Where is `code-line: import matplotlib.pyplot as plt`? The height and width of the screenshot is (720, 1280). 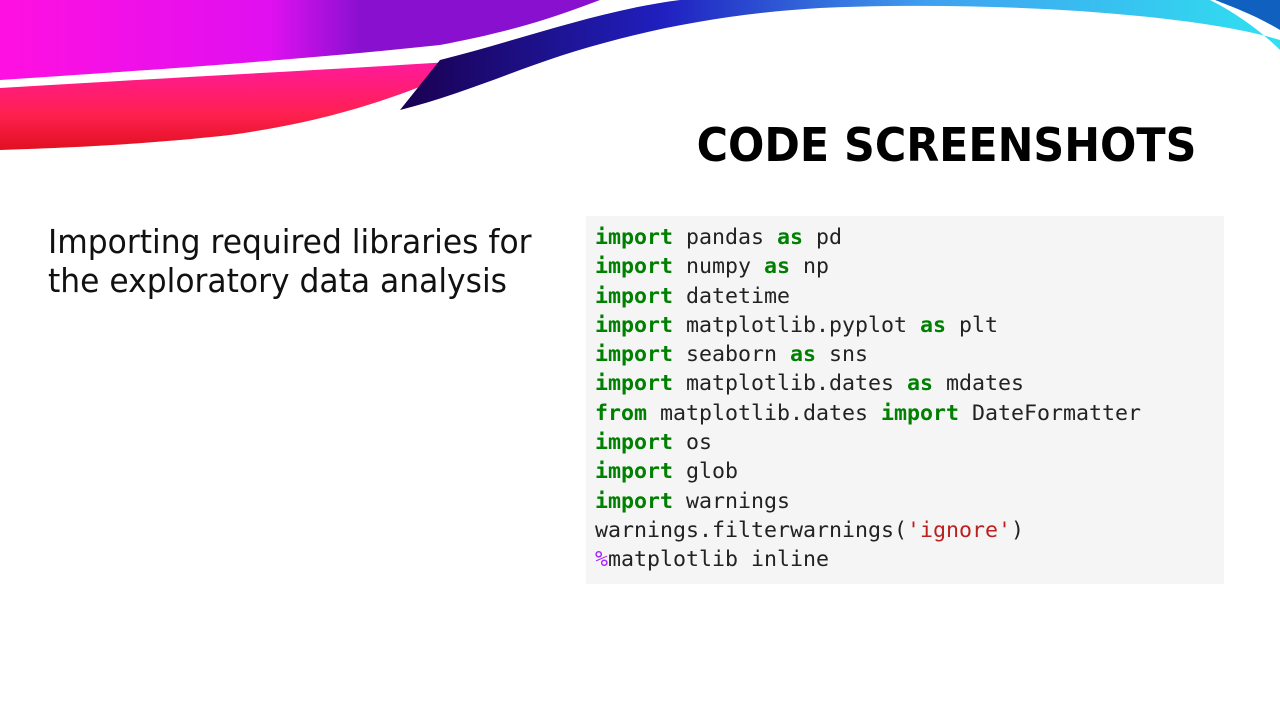 code-line: import matplotlib.pyplot as plt is located at coordinates (909, 325).